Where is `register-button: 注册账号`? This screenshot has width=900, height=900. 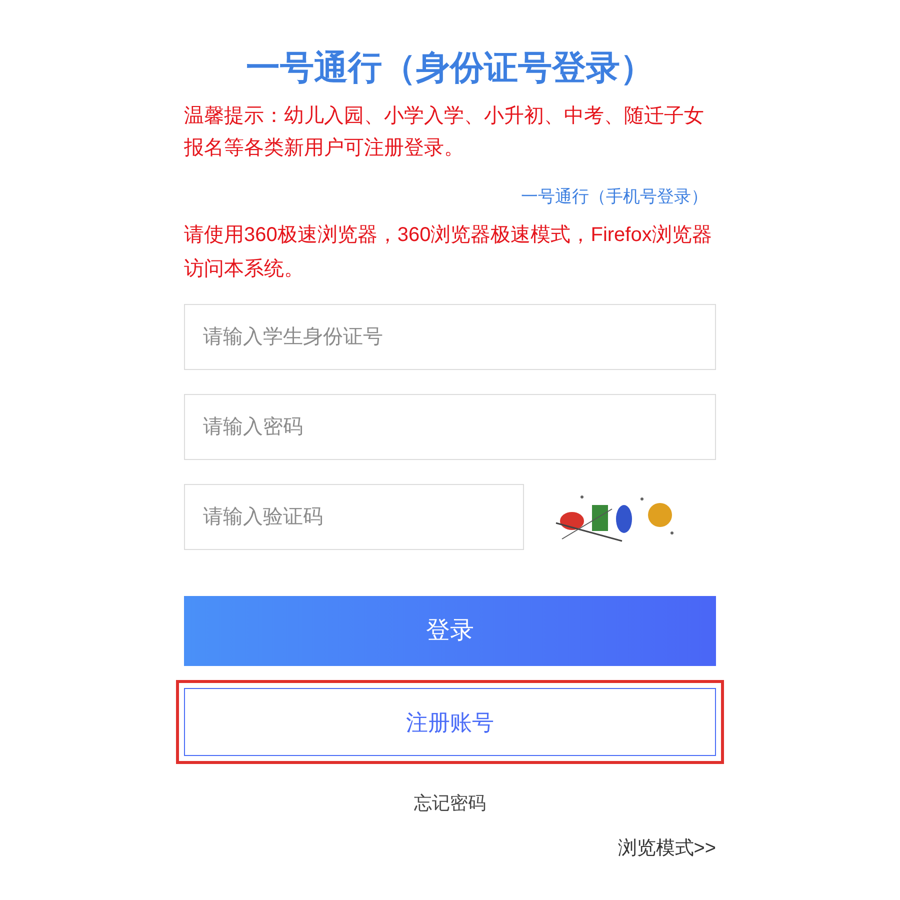 register-button: 注册账号 is located at coordinates (450, 722).